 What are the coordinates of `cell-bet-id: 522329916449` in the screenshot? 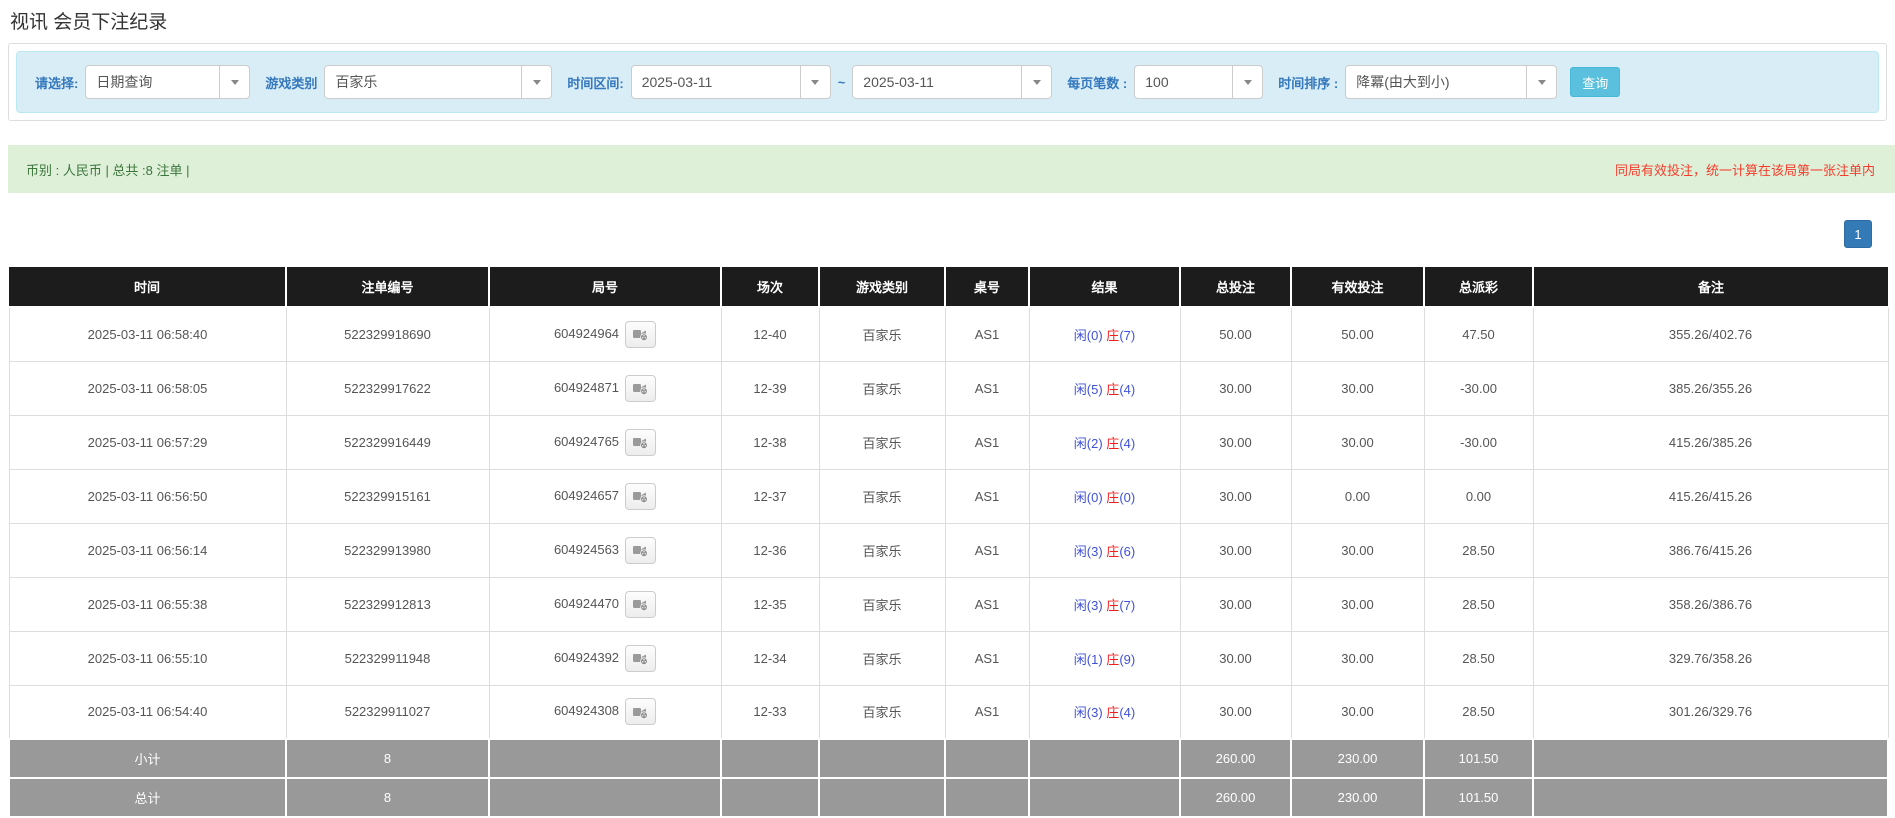 It's located at (387, 442).